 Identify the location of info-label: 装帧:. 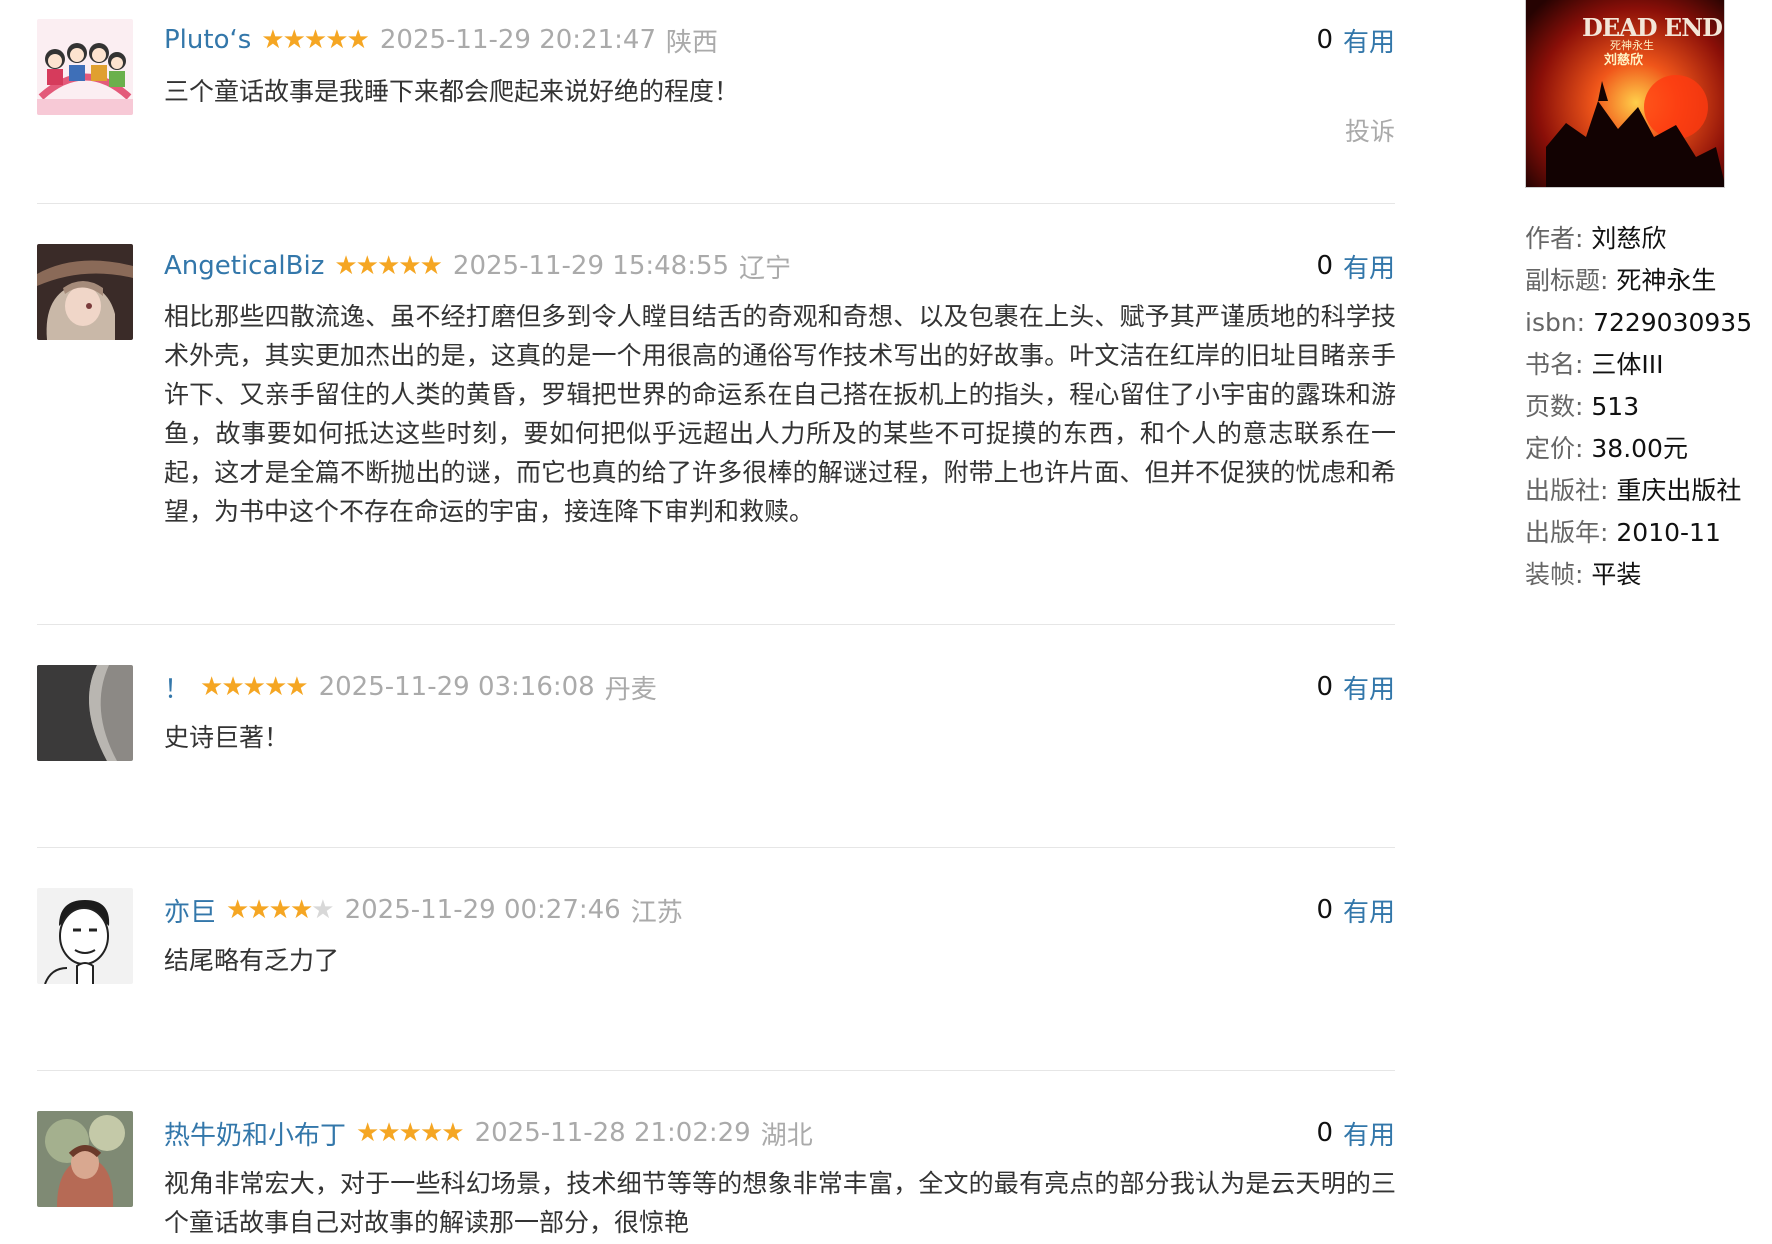
(1554, 574).